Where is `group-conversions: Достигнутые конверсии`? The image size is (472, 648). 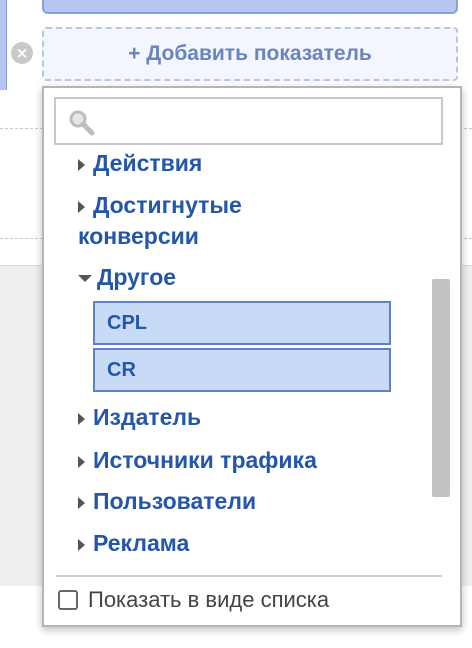
group-conversions: Достигнутые конверсии is located at coordinates (248, 221).